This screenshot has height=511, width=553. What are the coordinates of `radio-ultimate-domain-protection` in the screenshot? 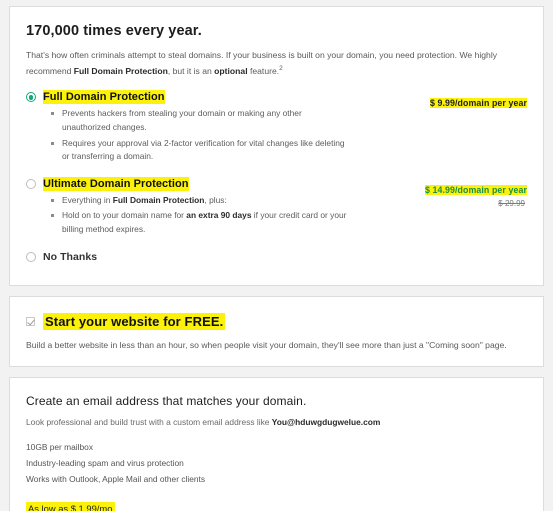 It's located at (31, 183).